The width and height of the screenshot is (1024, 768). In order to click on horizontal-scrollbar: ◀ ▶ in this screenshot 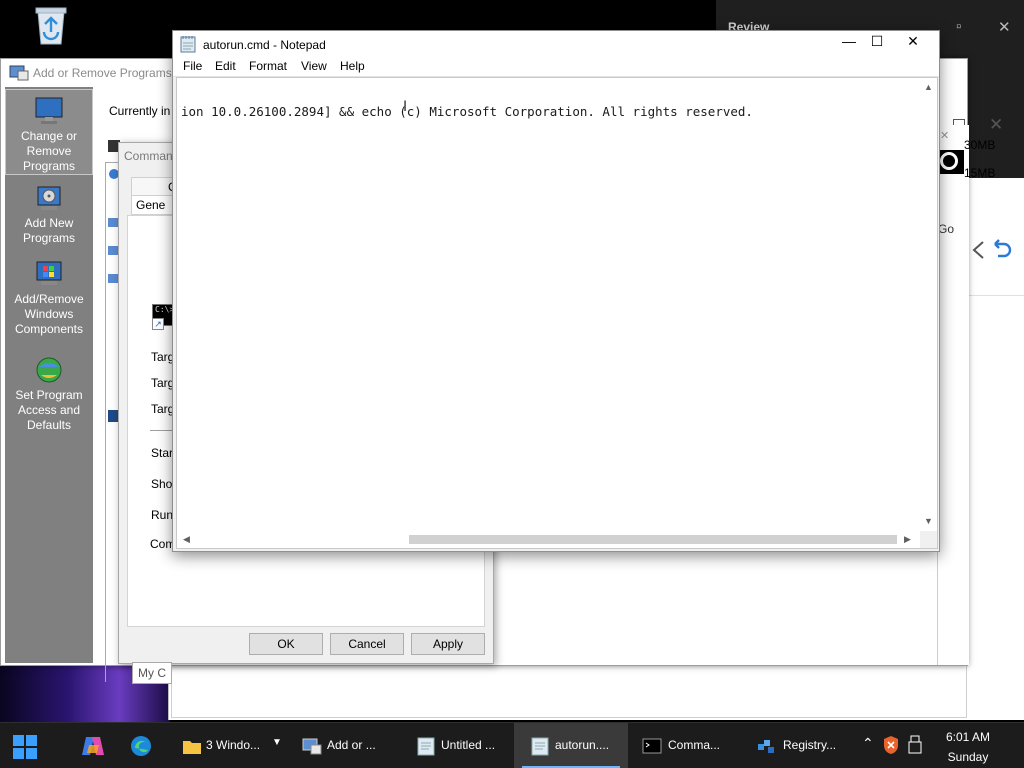, I will do `click(548, 539)`.